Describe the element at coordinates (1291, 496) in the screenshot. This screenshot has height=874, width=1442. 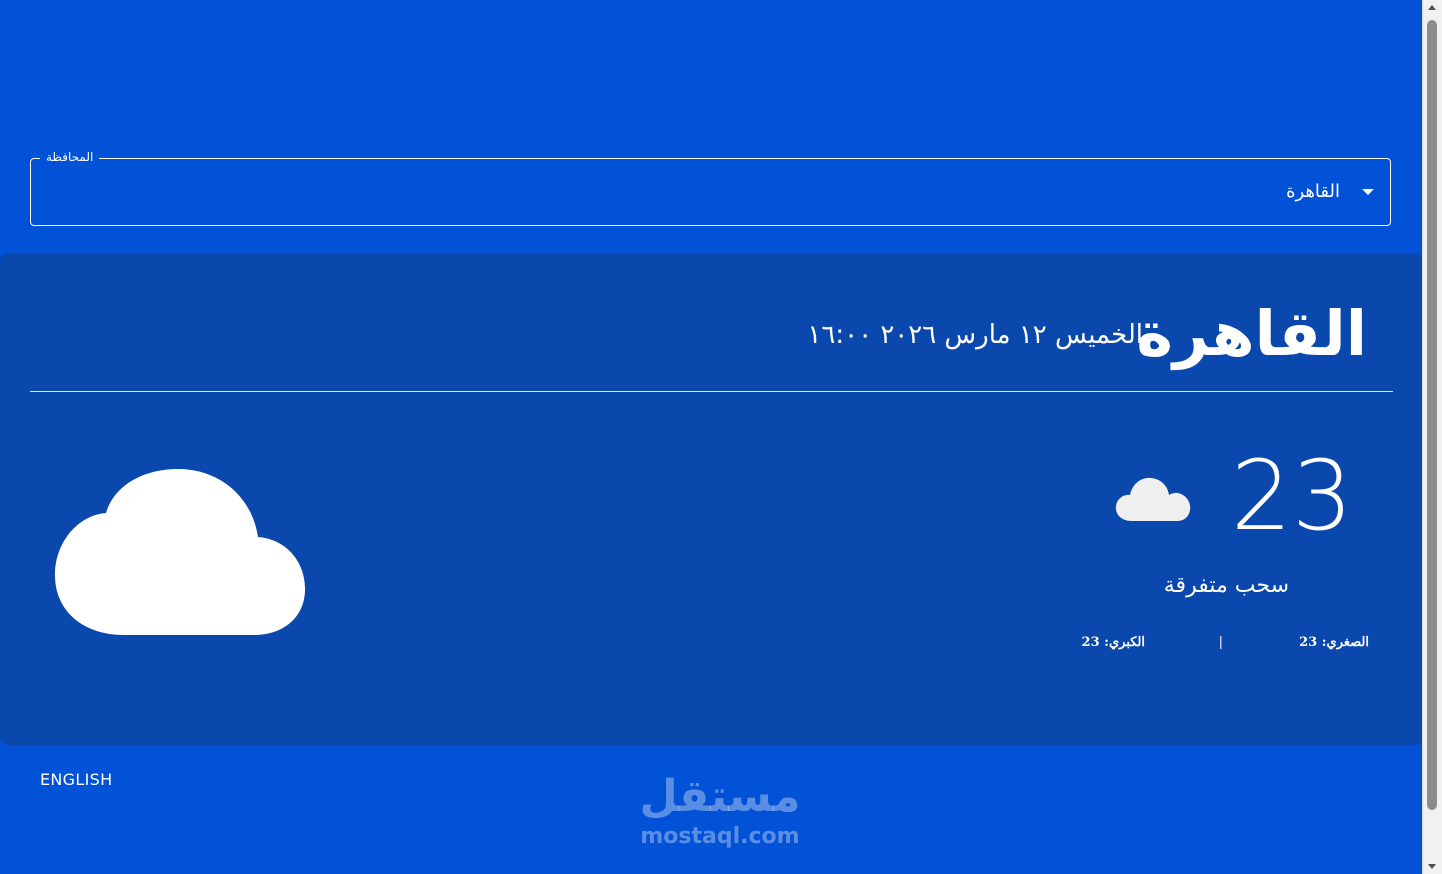
I see `temperature-value: 23` at that location.